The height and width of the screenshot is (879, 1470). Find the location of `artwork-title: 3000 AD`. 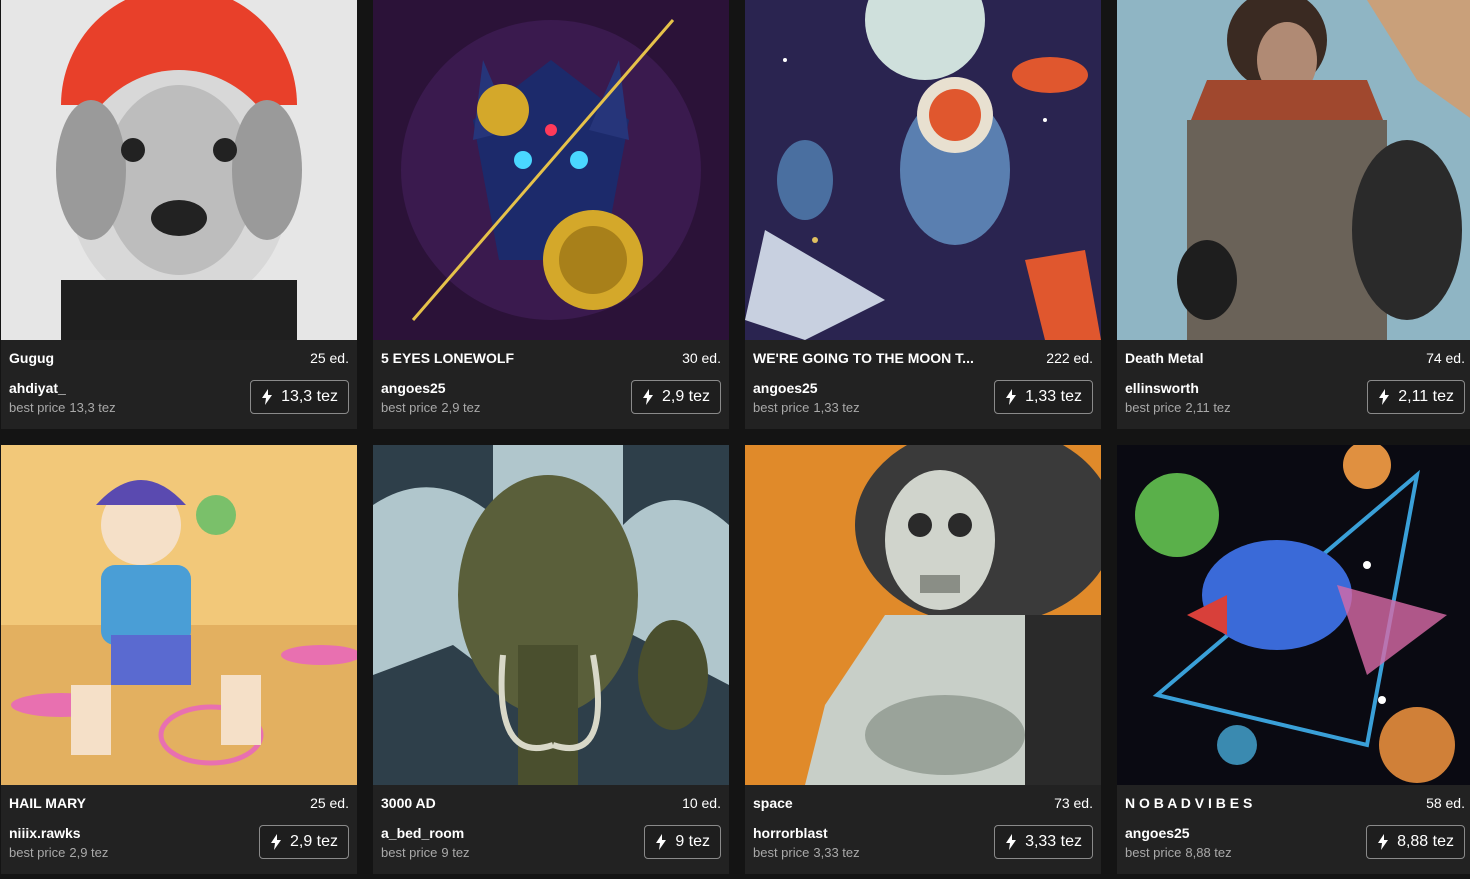

artwork-title: 3000 AD is located at coordinates (408, 803).